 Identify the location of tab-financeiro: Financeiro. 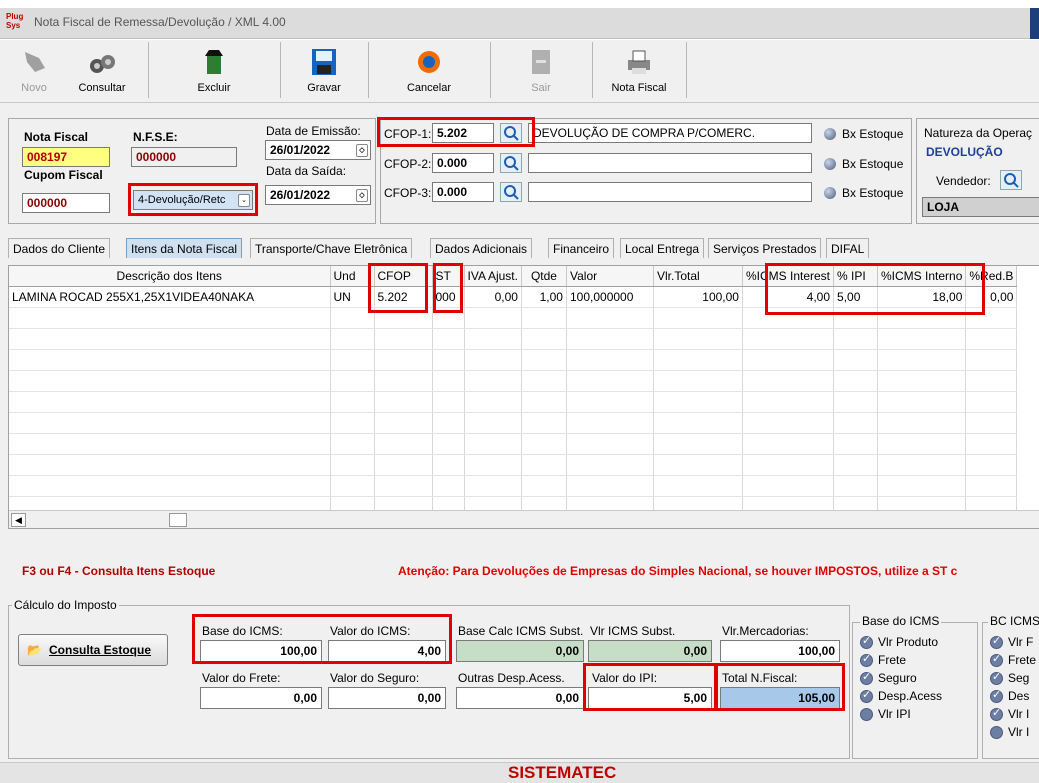
(581, 248).